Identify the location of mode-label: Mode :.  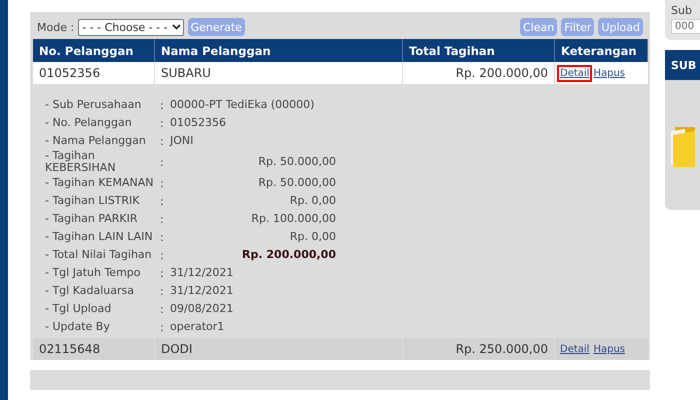
(55, 27).